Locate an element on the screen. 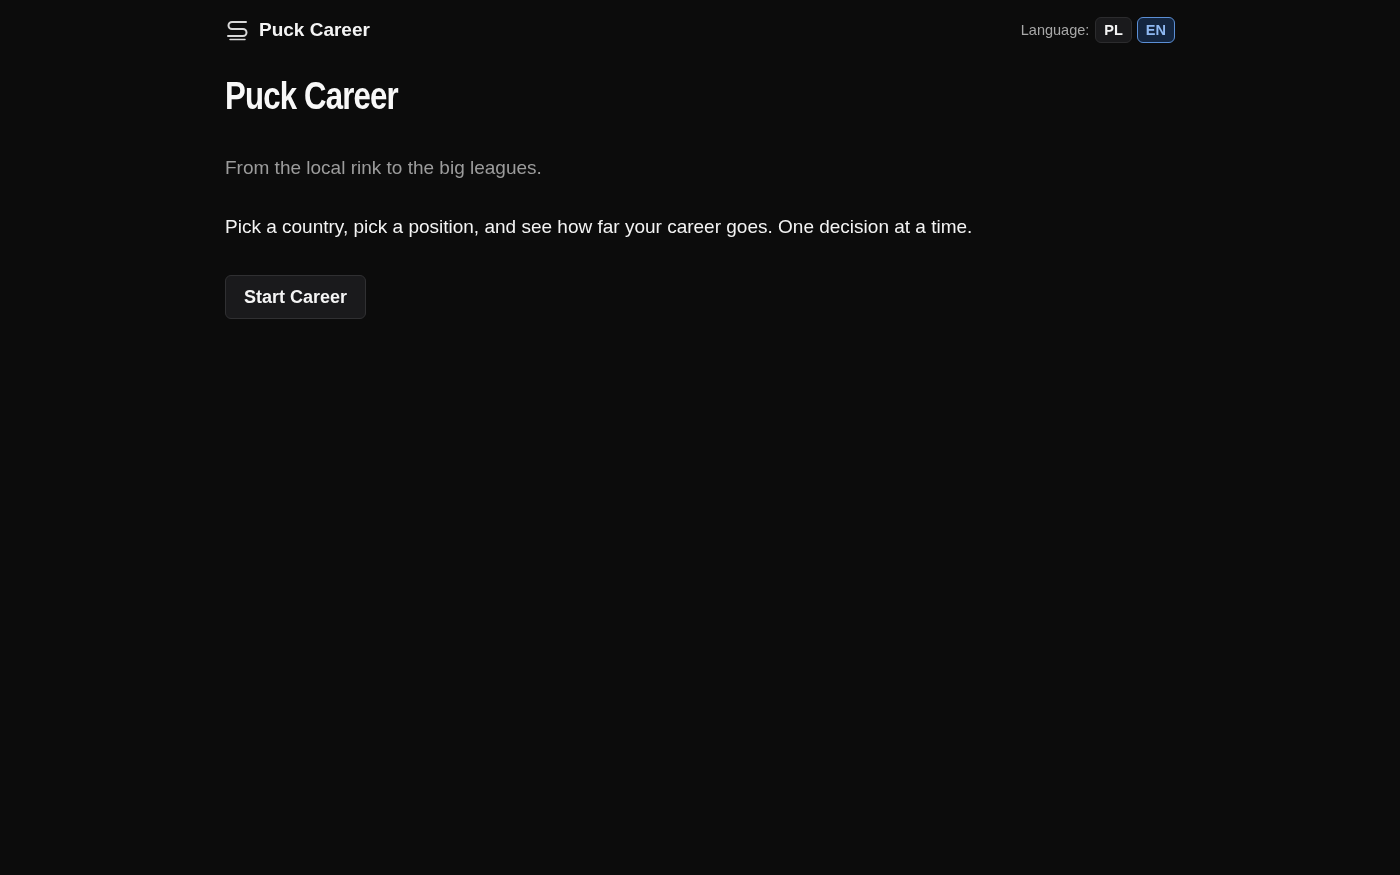 Image resolution: width=1400 pixels, height=875 pixels. language-option: PL is located at coordinates (1113, 30).